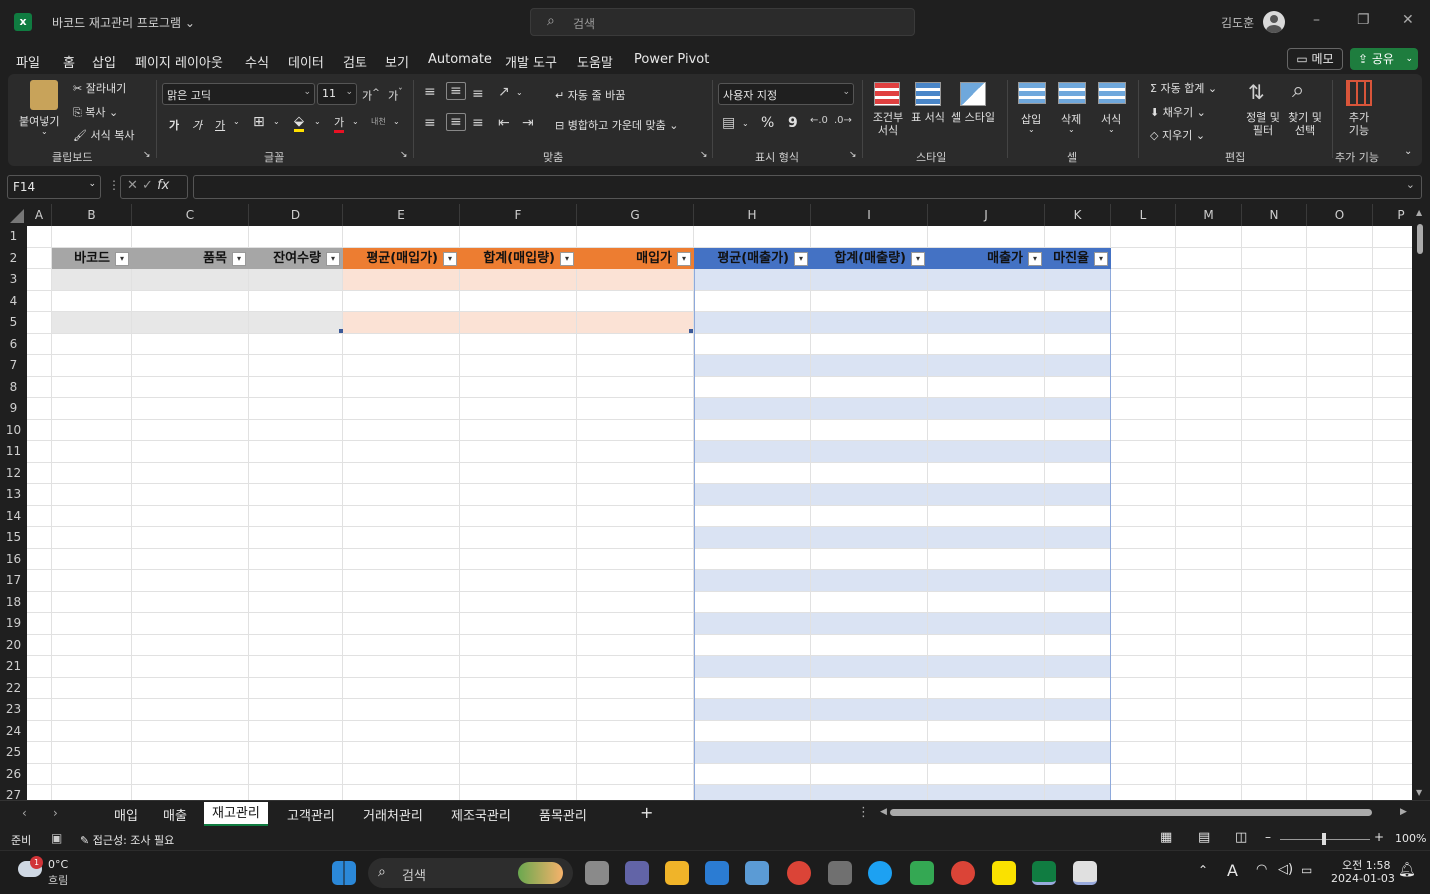 Image resolution: width=1430 pixels, height=894 pixels. I want to click on zoom-out-icon: –, so click(1268, 837).